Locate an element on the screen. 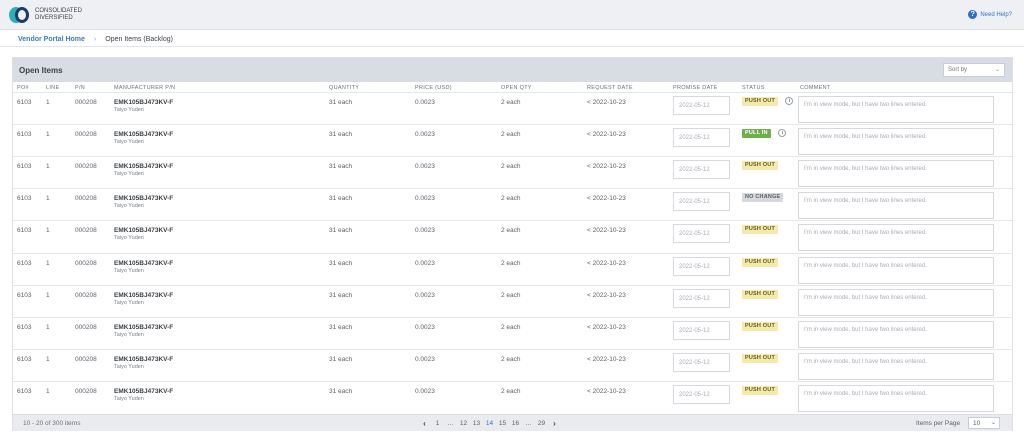 The width and height of the screenshot is (1024, 439). panel-title: Open Items is located at coordinates (41, 70).